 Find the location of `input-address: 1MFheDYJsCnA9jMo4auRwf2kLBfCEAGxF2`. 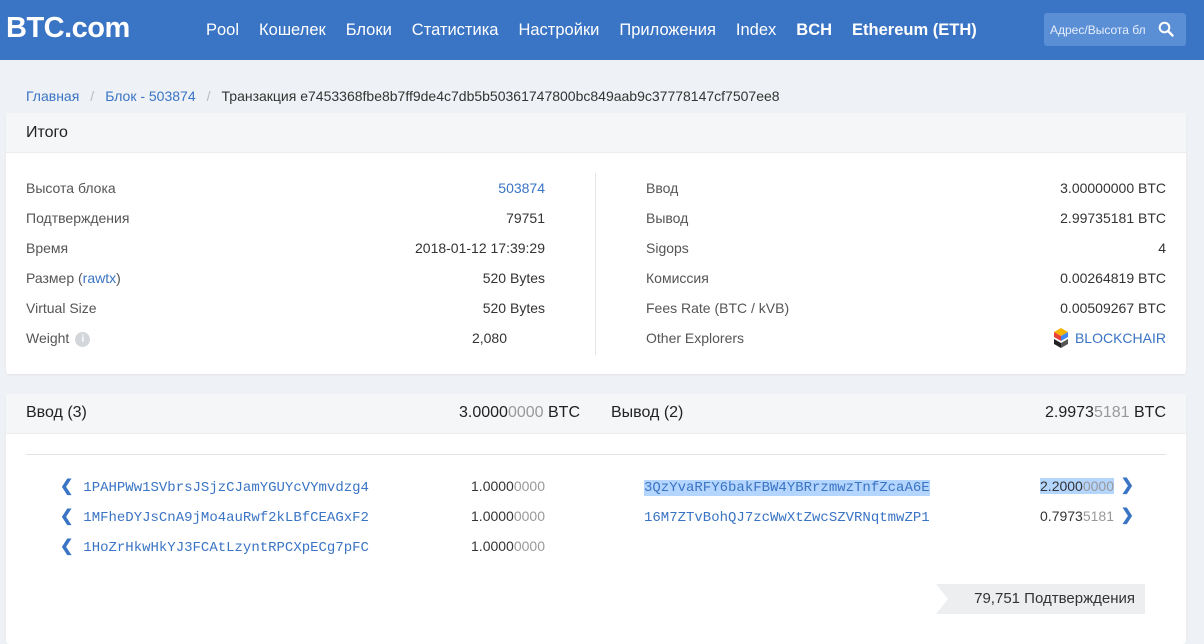

input-address: 1MFheDYJsCnA9jMo4auRwf2kLBfCEAGxF2 is located at coordinates (226, 518).